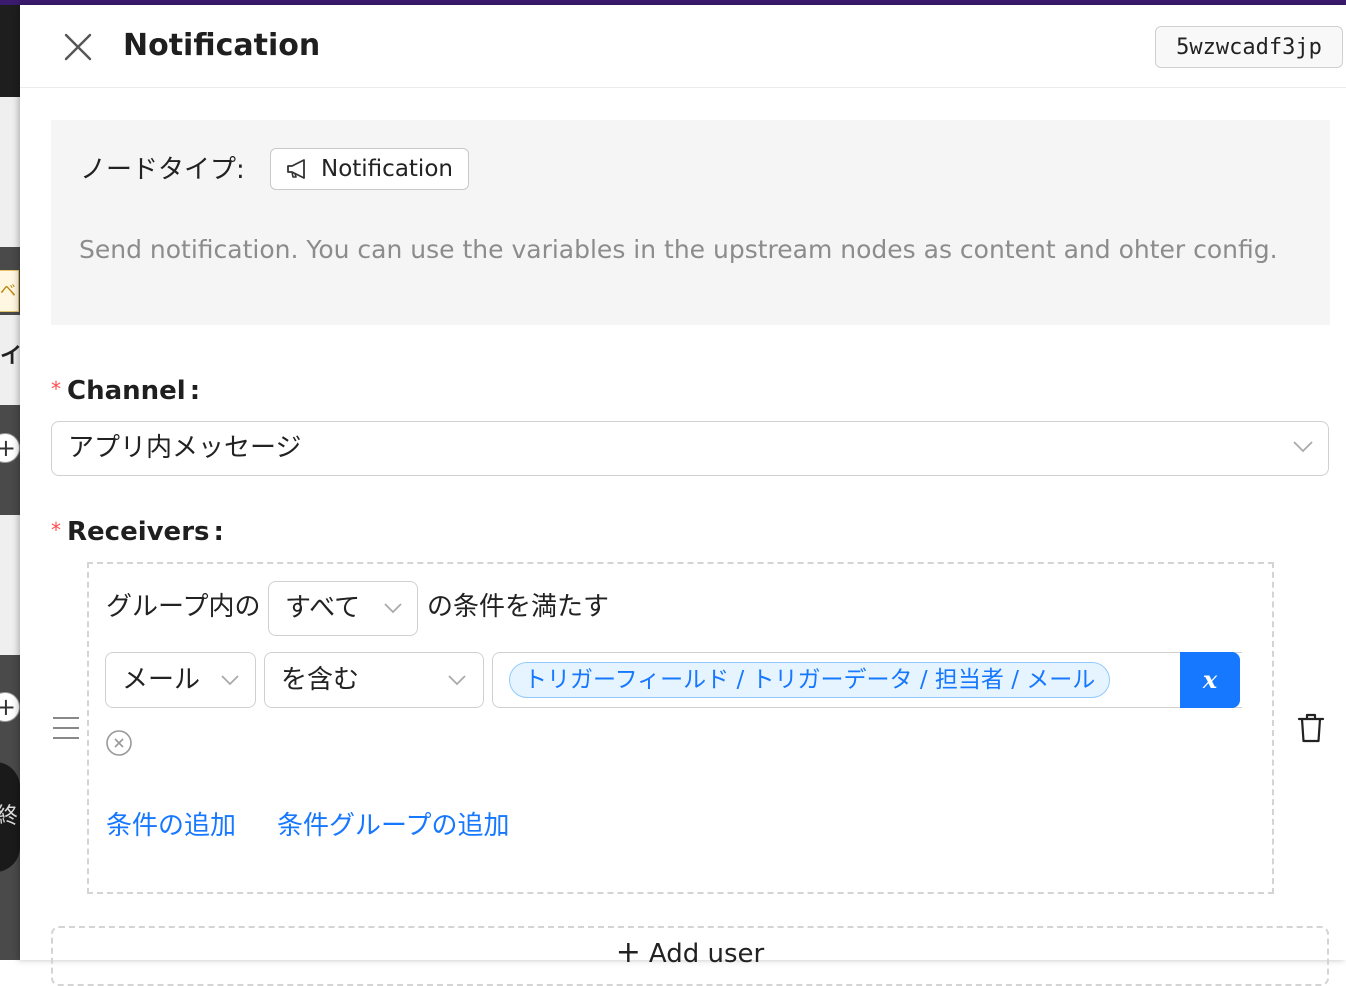 The width and height of the screenshot is (1346, 986). I want to click on condition-operator-value: を含む, so click(320, 680).